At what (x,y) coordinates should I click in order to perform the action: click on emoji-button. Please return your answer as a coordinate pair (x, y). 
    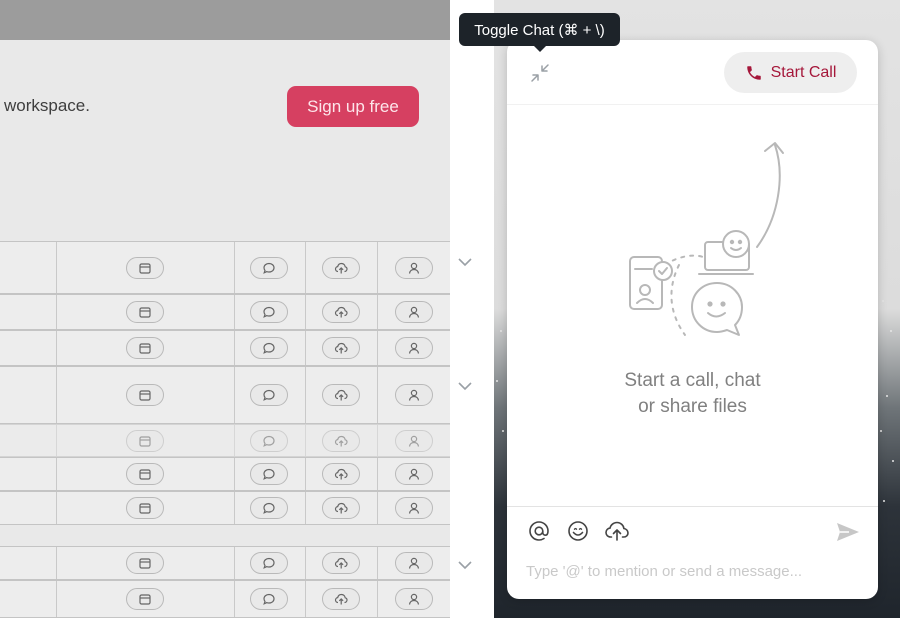
    Looking at the image, I should click on (578, 531).